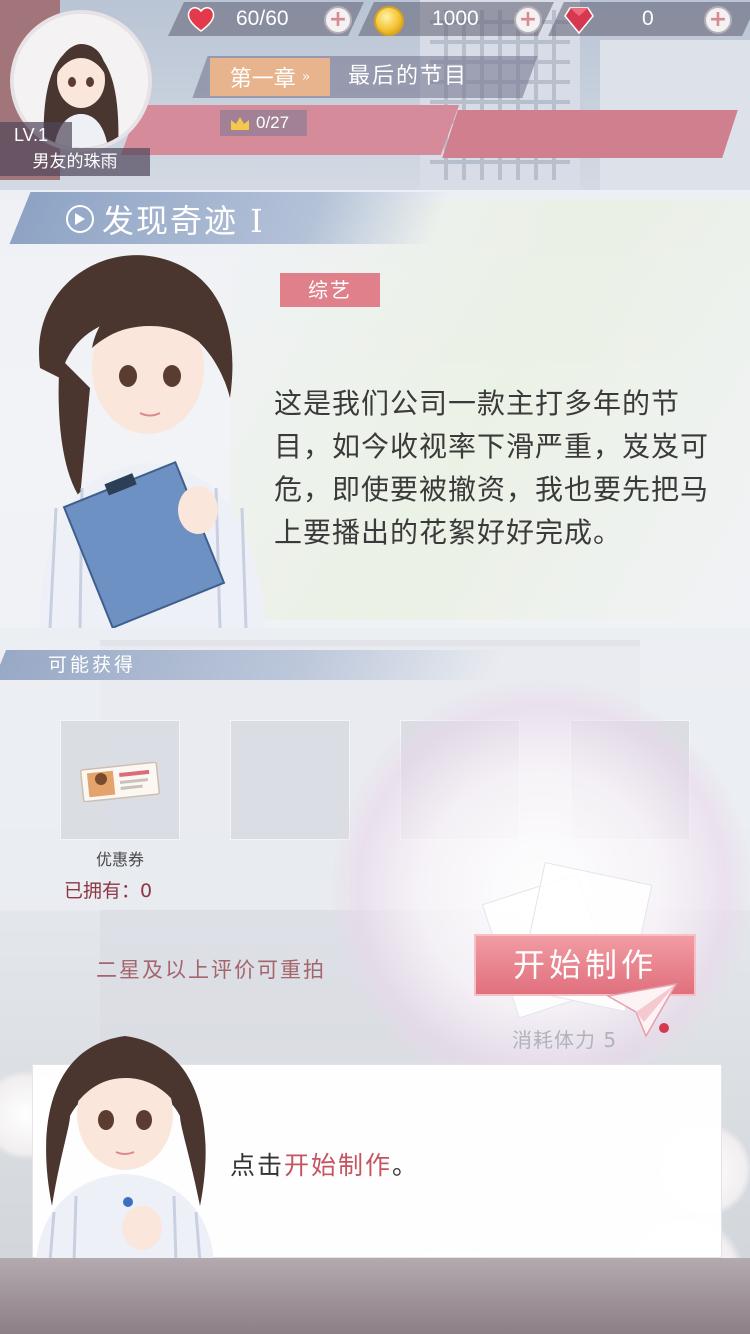  Describe the element at coordinates (330, 290) in the screenshot. I see `genre-tag: 综艺` at that location.